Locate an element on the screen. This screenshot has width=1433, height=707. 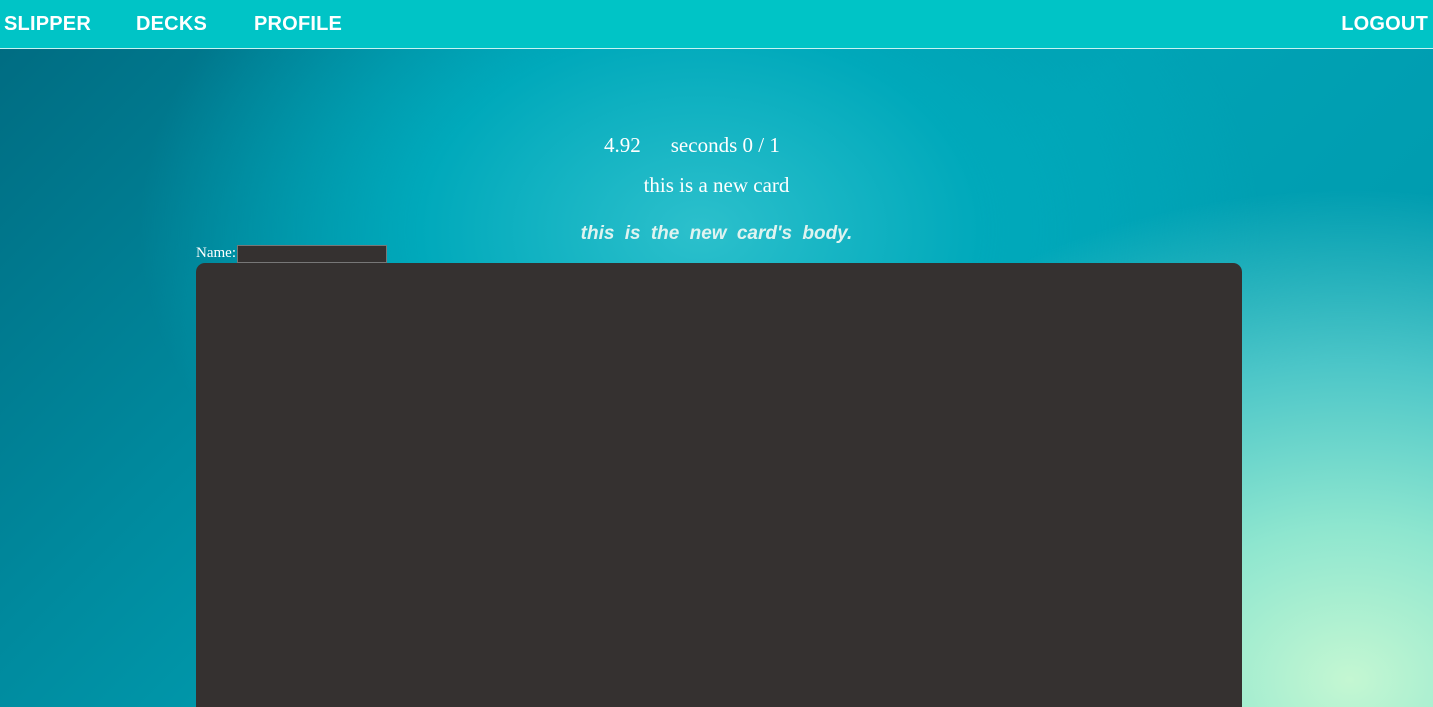
nav-decks-link: DECKS is located at coordinates (171, 24).